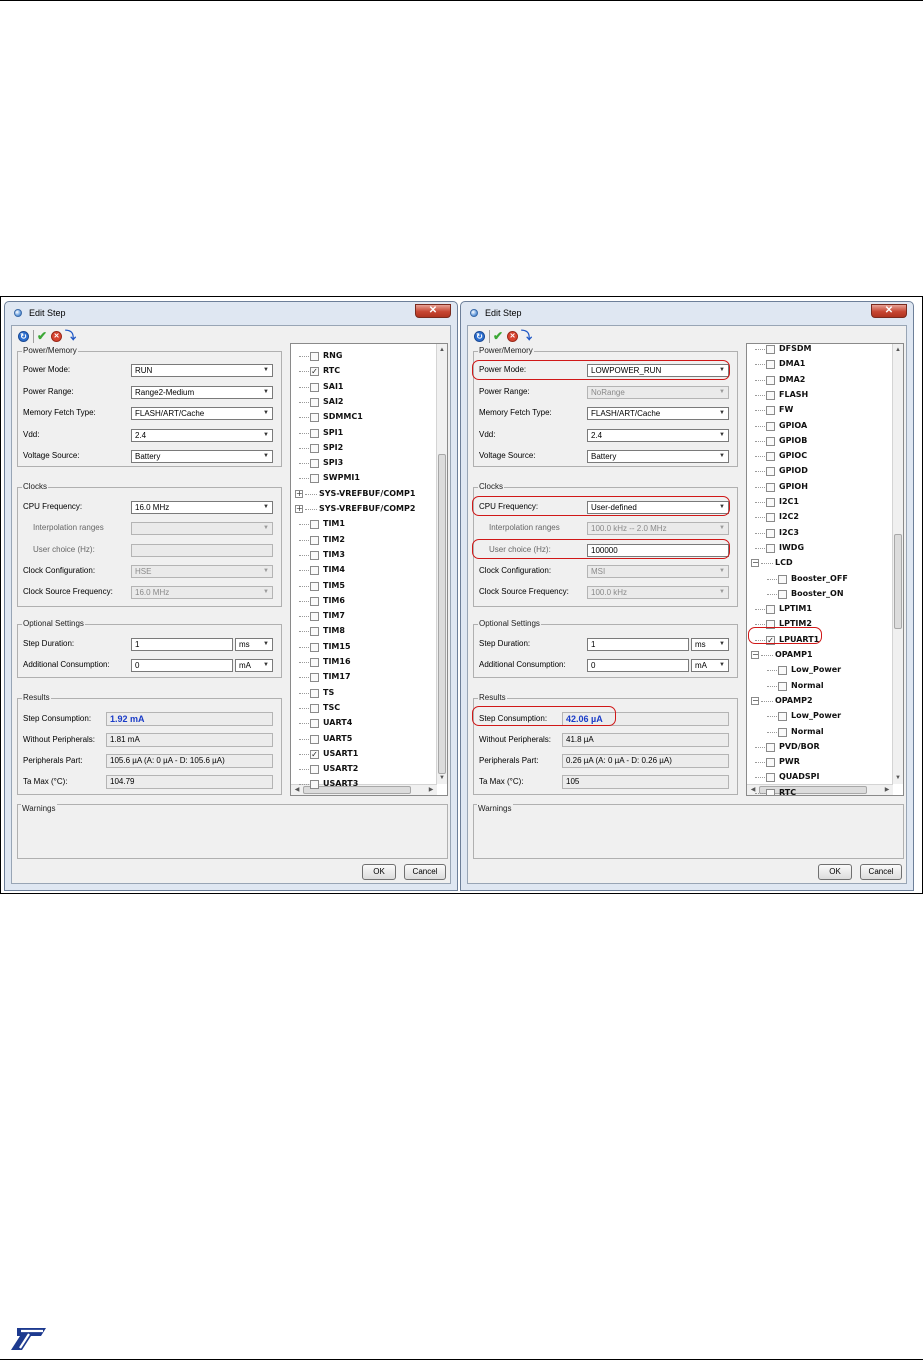 The height and width of the screenshot is (1361, 923). Describe the element at coordinates (755, 563) in the screenshot. I see `collapse-icon: −` at that location.